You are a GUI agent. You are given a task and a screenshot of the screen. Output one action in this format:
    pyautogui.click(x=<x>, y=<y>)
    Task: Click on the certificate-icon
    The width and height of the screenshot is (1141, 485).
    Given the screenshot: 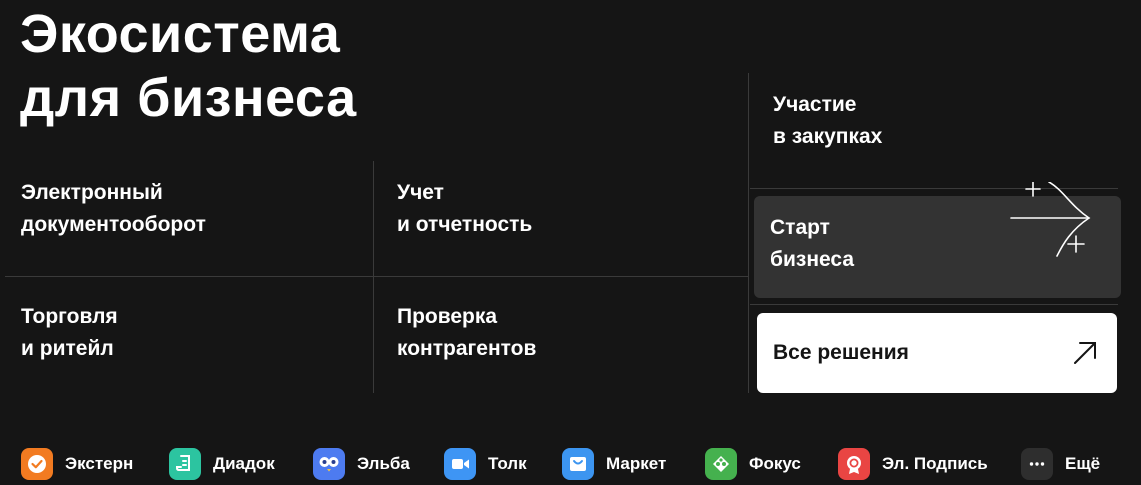 What is the action you would take?
    pyautogui.click(x=854, y=464)
    